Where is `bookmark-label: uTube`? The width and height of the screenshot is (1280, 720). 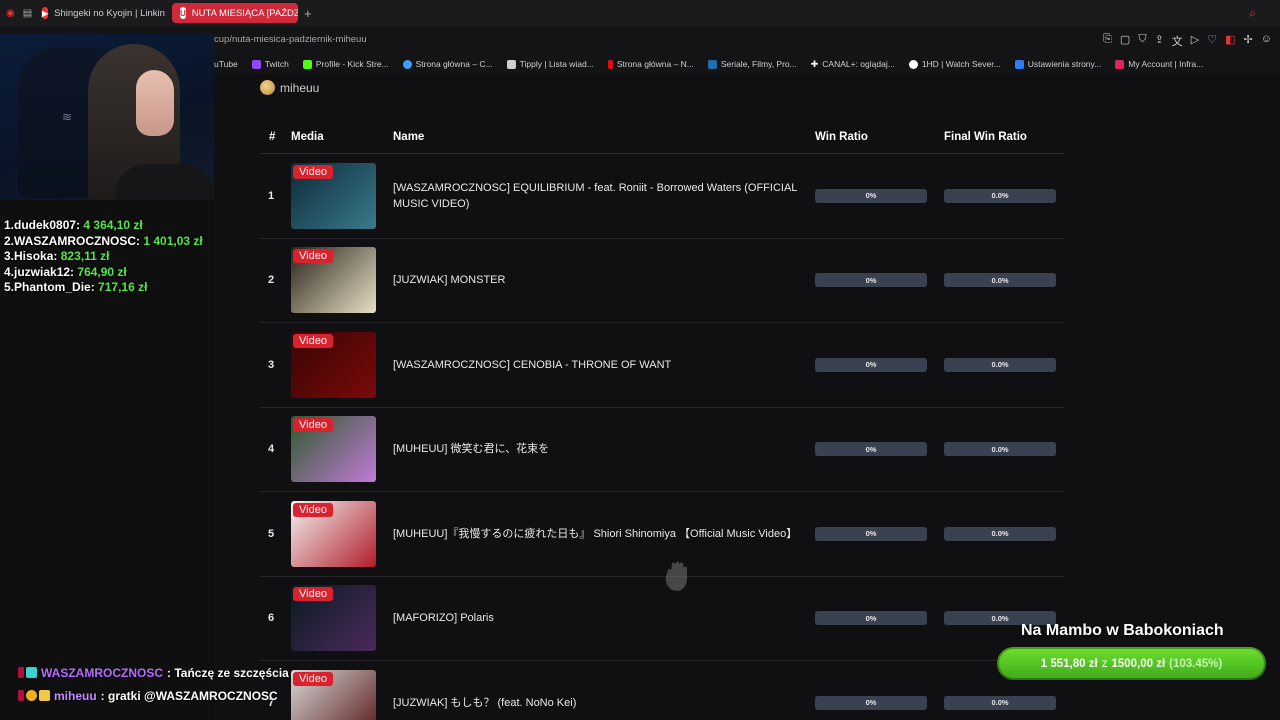
bookmark-label: uTube is located at coordinates (226, 64).